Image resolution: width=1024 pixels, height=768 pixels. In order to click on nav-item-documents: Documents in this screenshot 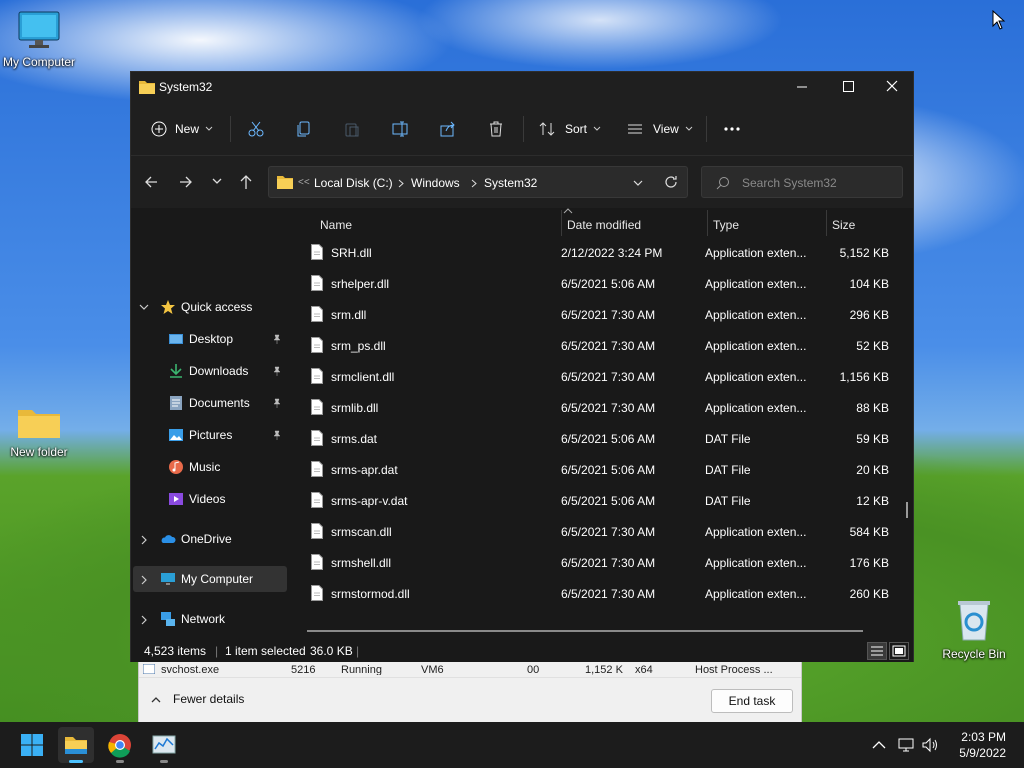, I will do `click(209, 403)`.